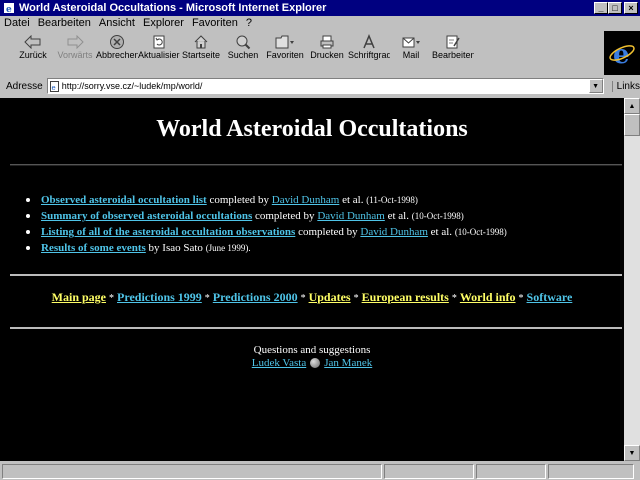 The image size is (640, 480). I want to click on menu-datei: Datei, so click(17, 23).